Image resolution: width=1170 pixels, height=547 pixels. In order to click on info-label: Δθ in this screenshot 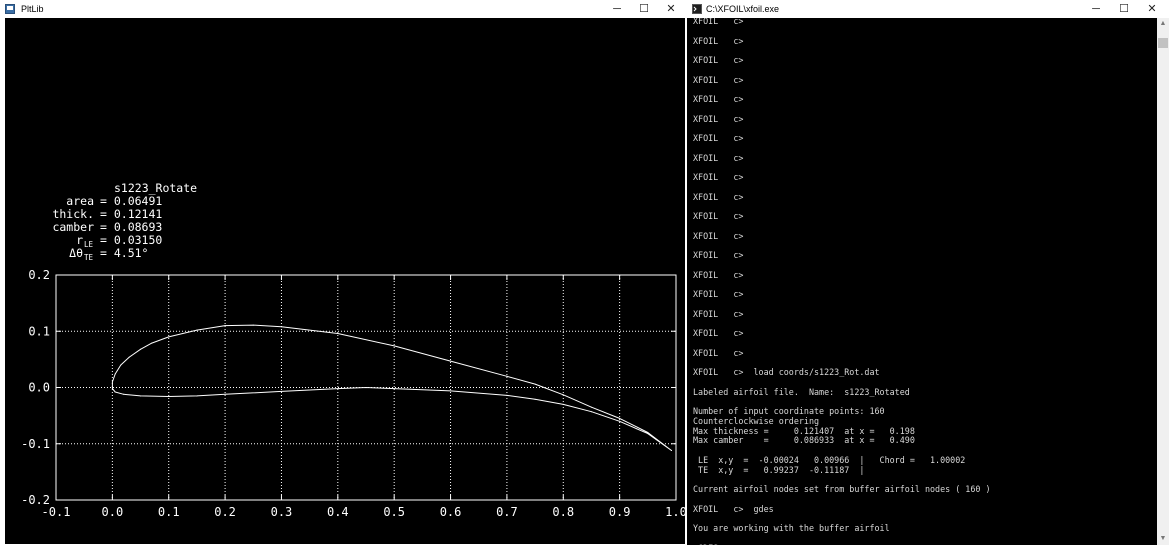, I will do `click(76, 253)`.